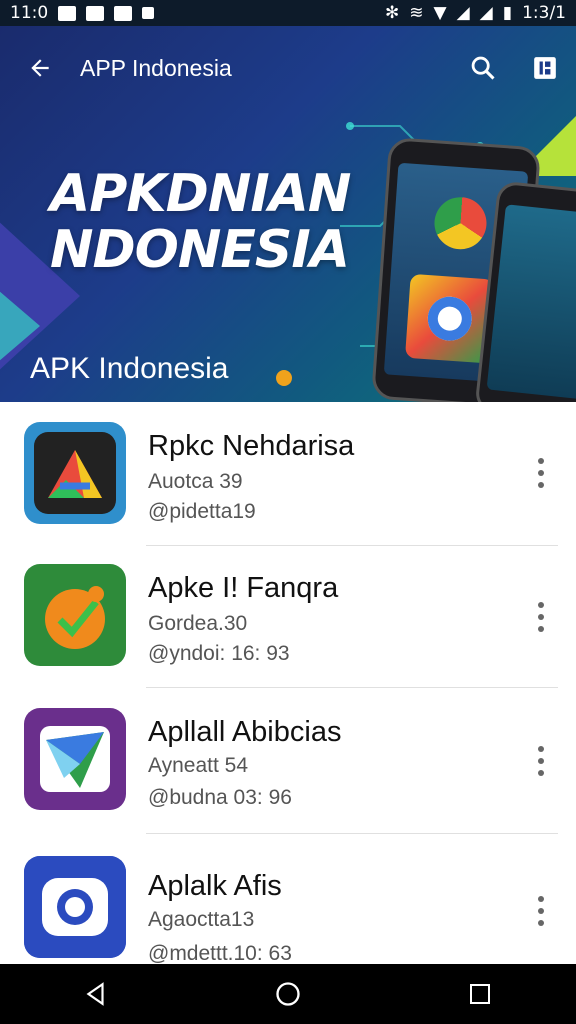 The width and height of the screenshot is (576, 1024). Describe the element at coordinates (416, 13) in the screenshot. I see `vibrate-icon: ≋` at that location.